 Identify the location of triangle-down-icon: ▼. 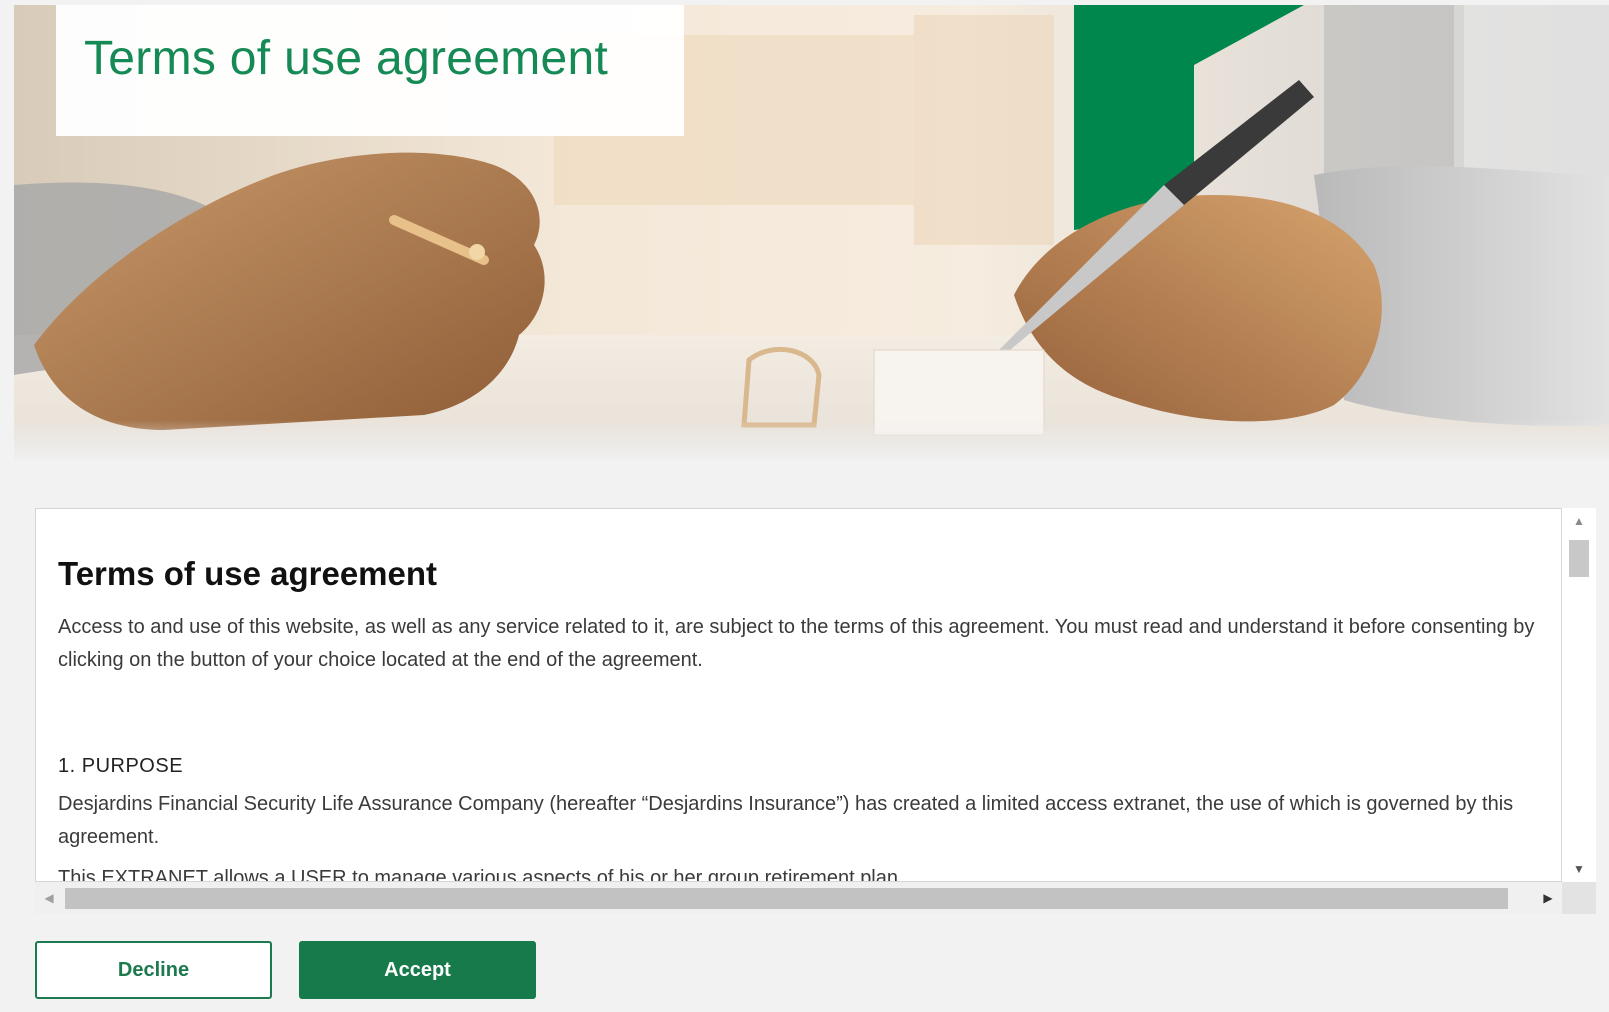
(1579, 869).